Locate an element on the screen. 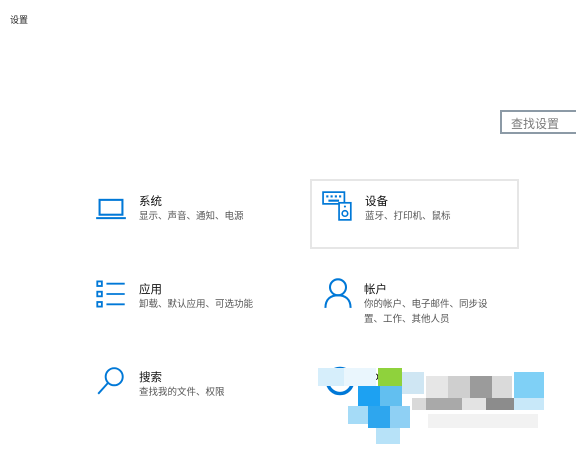 The height and width of the screenshot is (456, 576). watermark-mosaic is located at coordinates (436, 412).